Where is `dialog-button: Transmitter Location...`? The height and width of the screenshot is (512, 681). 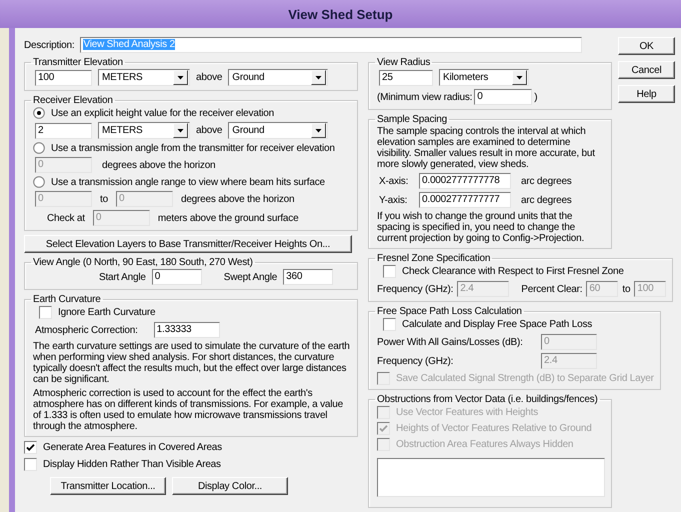 dialog-button: Transmitter Location... is located at coordinates (108, 486).